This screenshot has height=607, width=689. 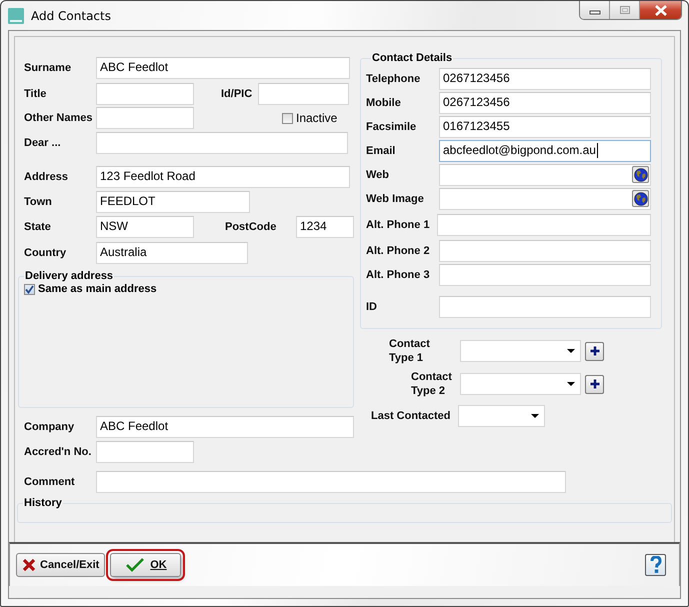 What do you see at coordinates (145, 227) in the screenshot?
I see `text-field: NSW` at bounding box center [145, 227].